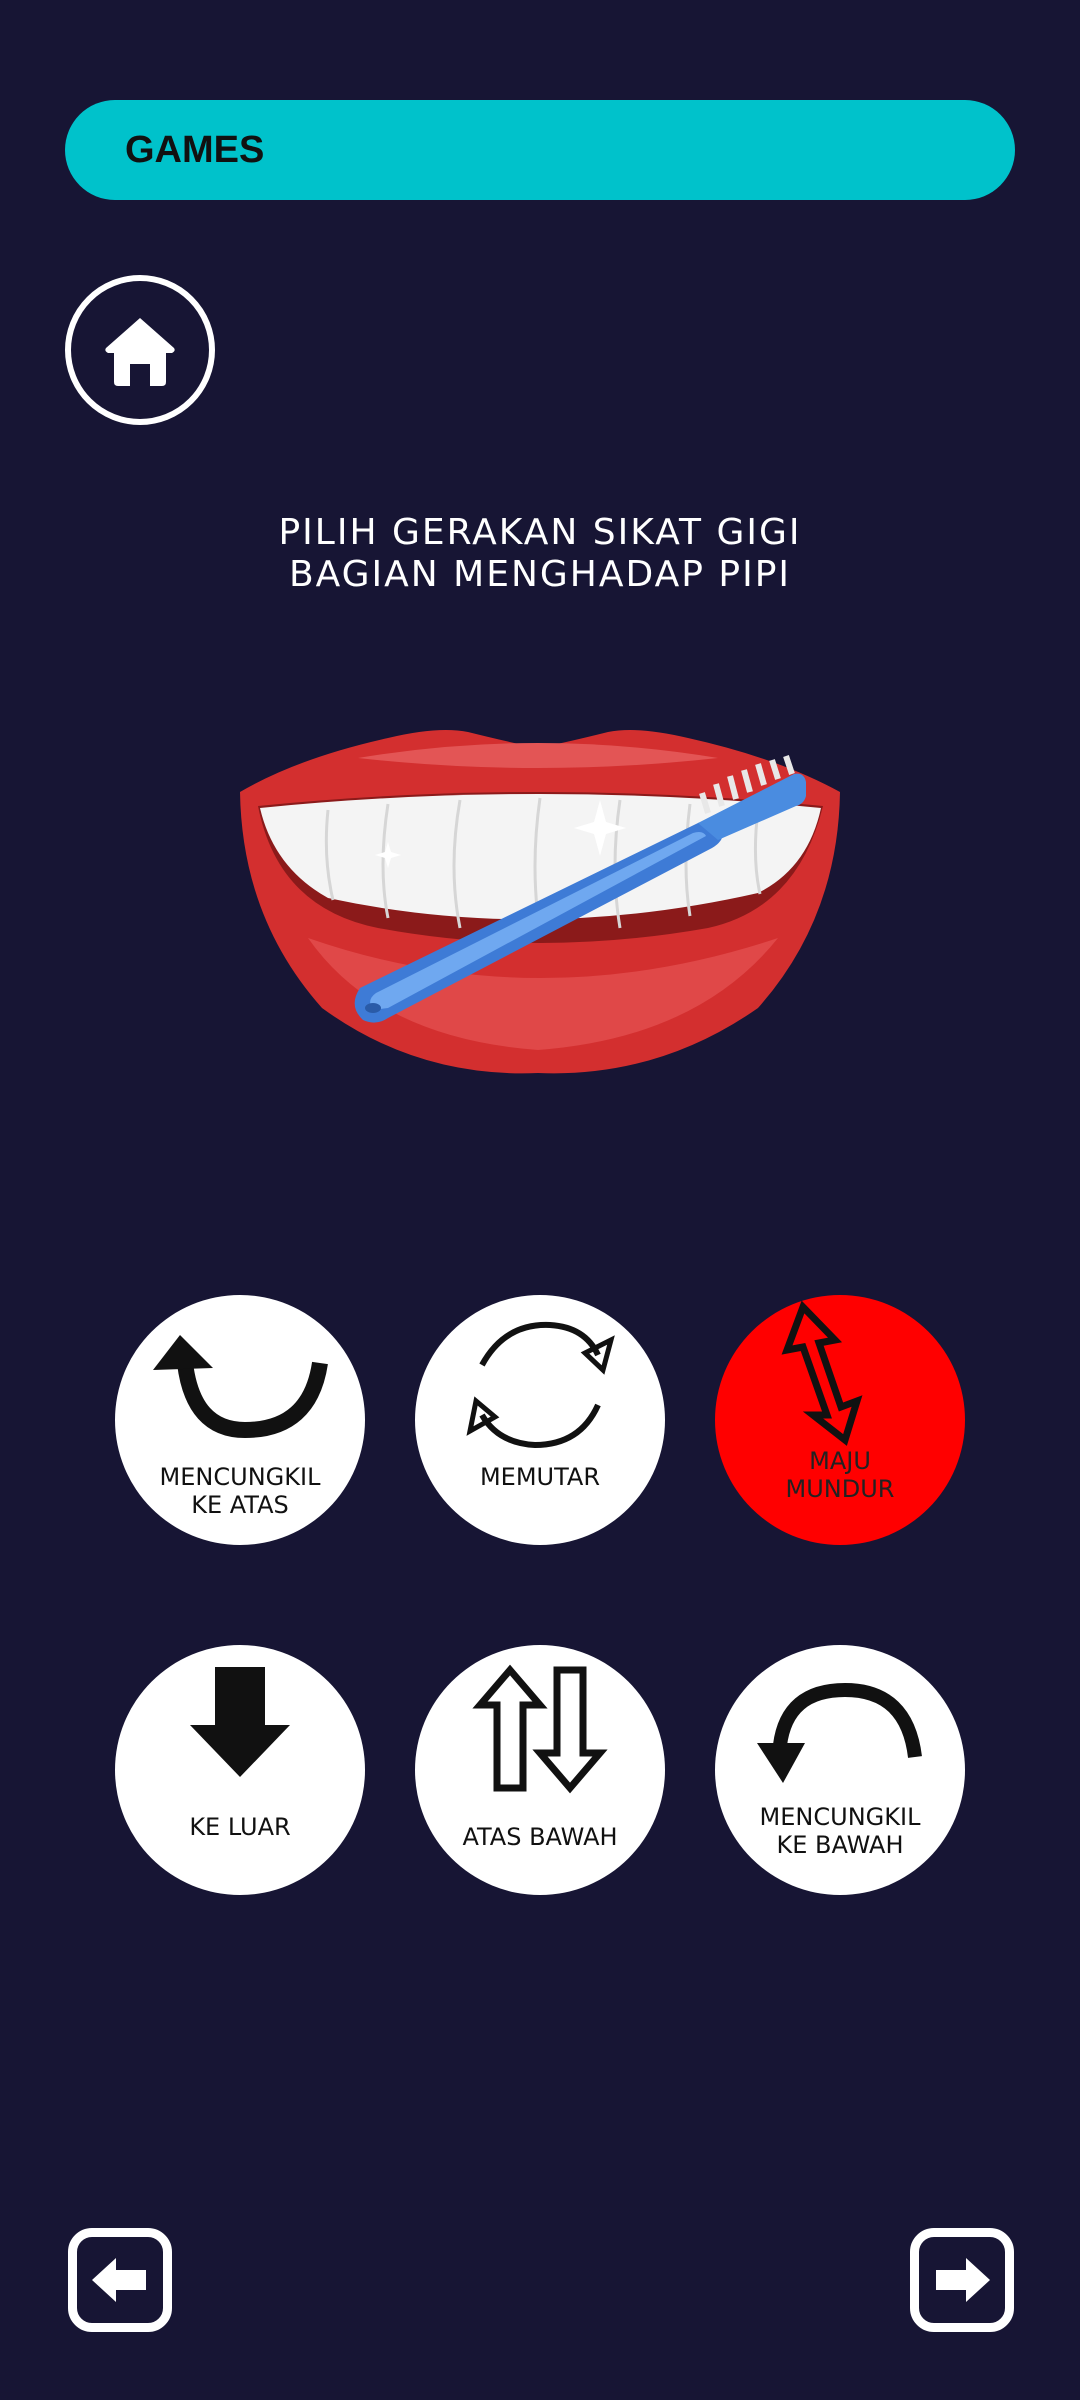 The width and height of the screenshot is (1080, 2400). What do you see at coordinates (195, 149) in the screenshot?
I see `header-title: GAMES` at bounding box center [195, 149].